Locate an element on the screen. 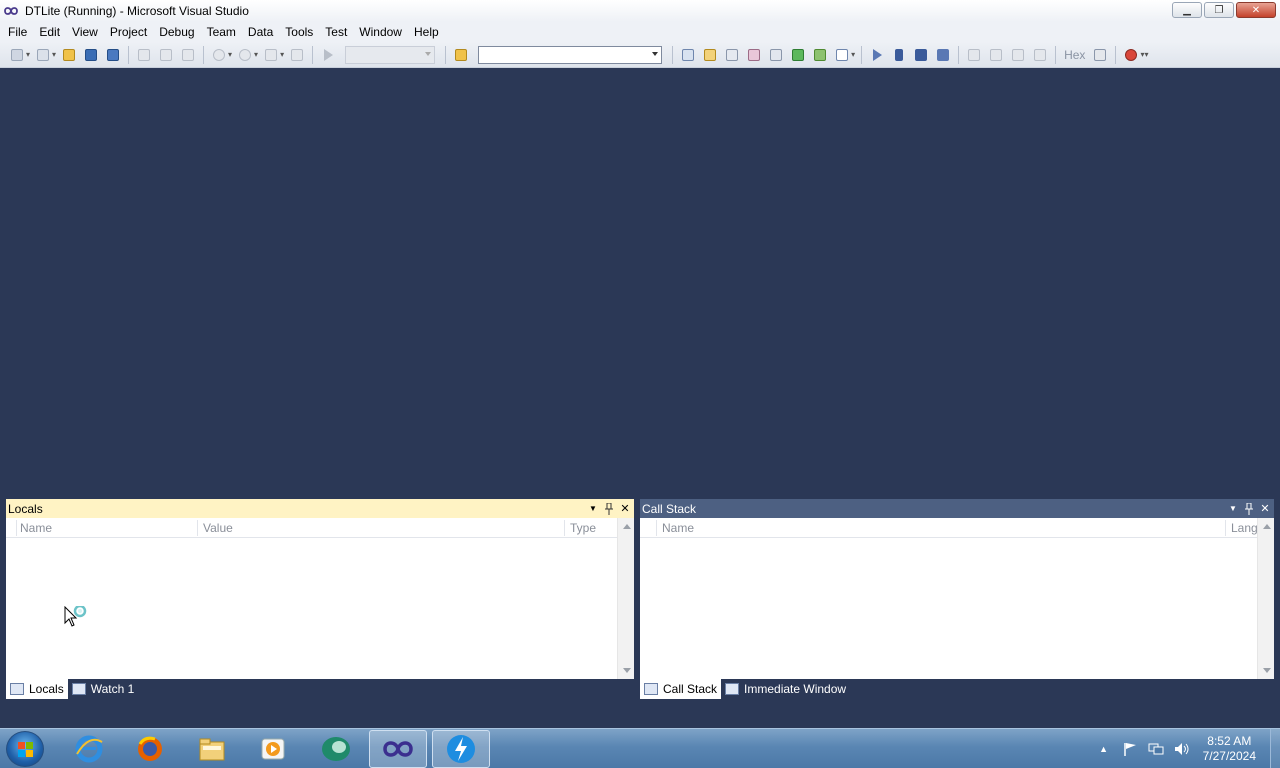 Image resolution: width=1280 pixels, height=768 pixels. column-value: Value is located at coordinates (218, 528).